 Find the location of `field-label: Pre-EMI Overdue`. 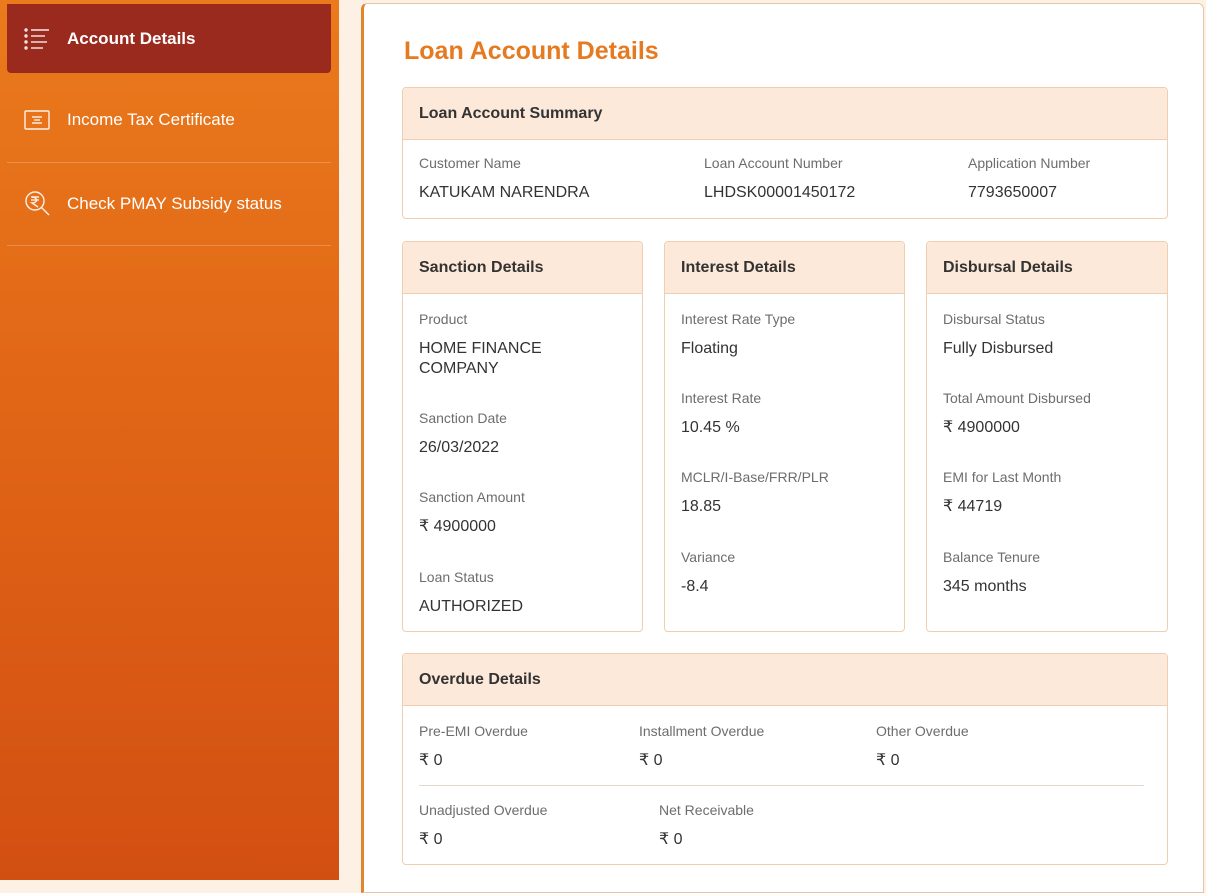

field-label: Pre-EMI Overdue is located at coordinates (473, 731).